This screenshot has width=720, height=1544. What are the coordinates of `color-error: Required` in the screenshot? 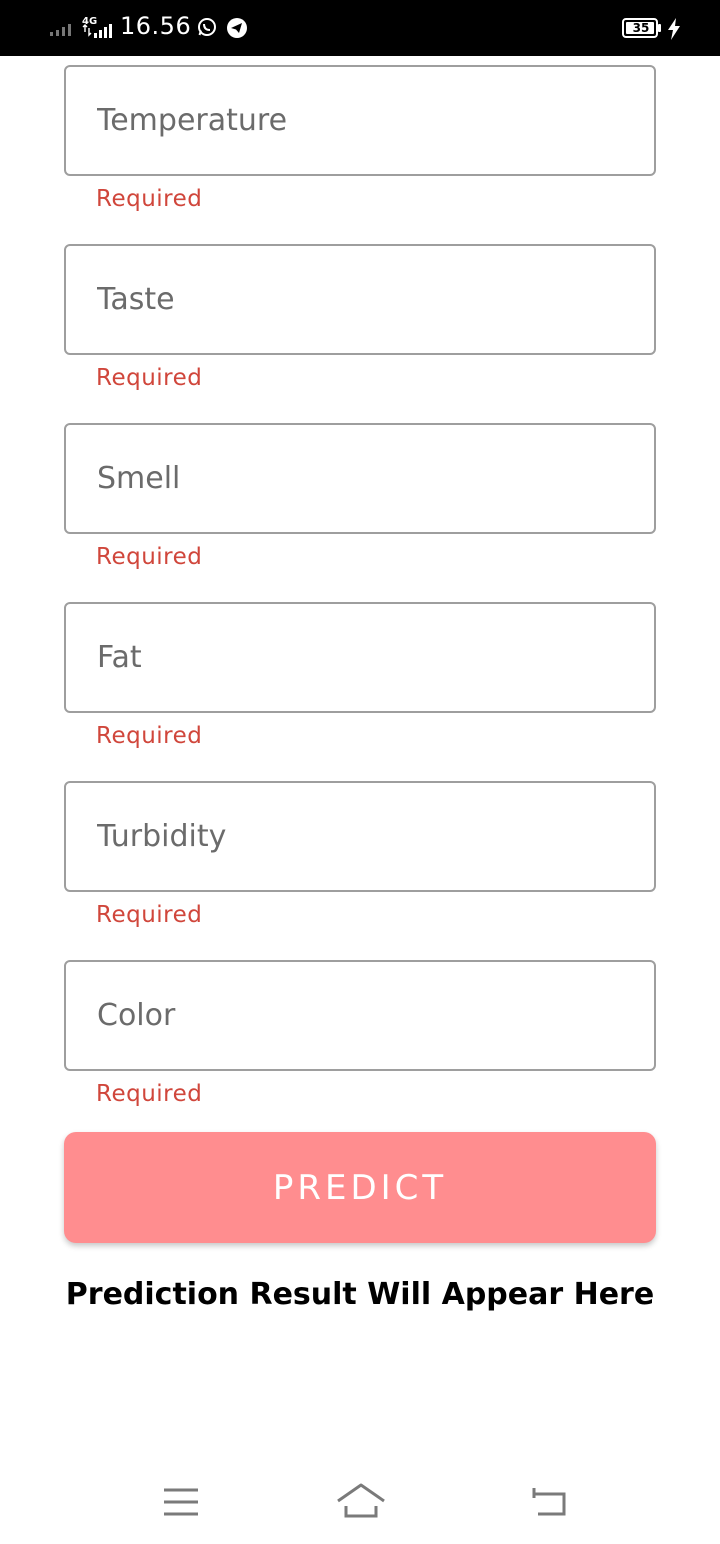 It's located at (149, 1094).